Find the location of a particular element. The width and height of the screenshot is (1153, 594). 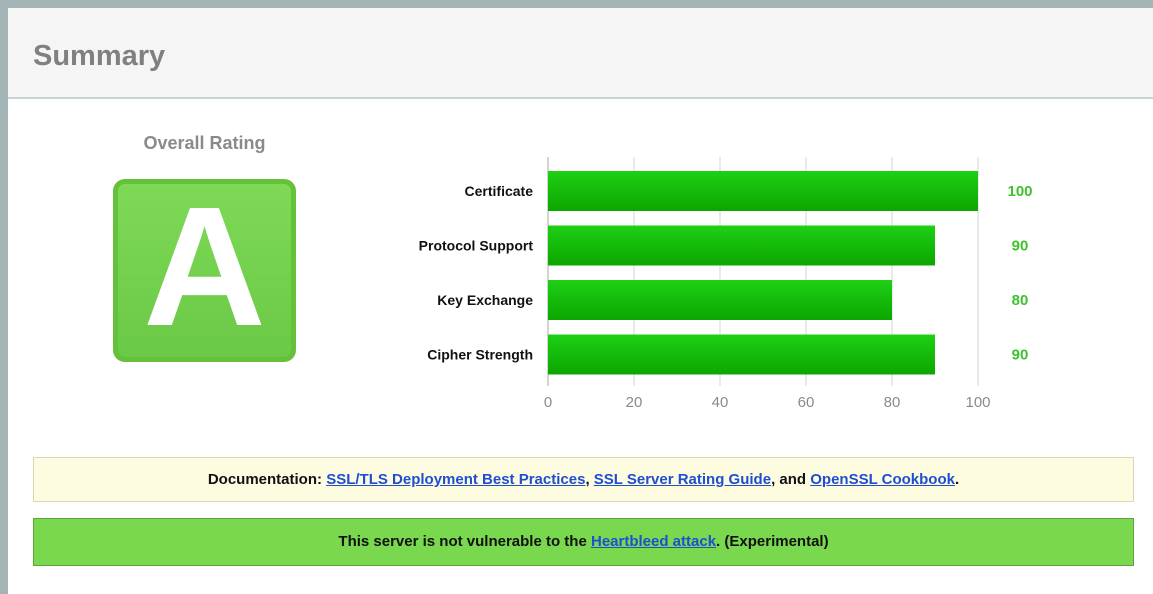

heartbleed-prefix: This server is not vulnerable to the is located at coordinates (464, 541).